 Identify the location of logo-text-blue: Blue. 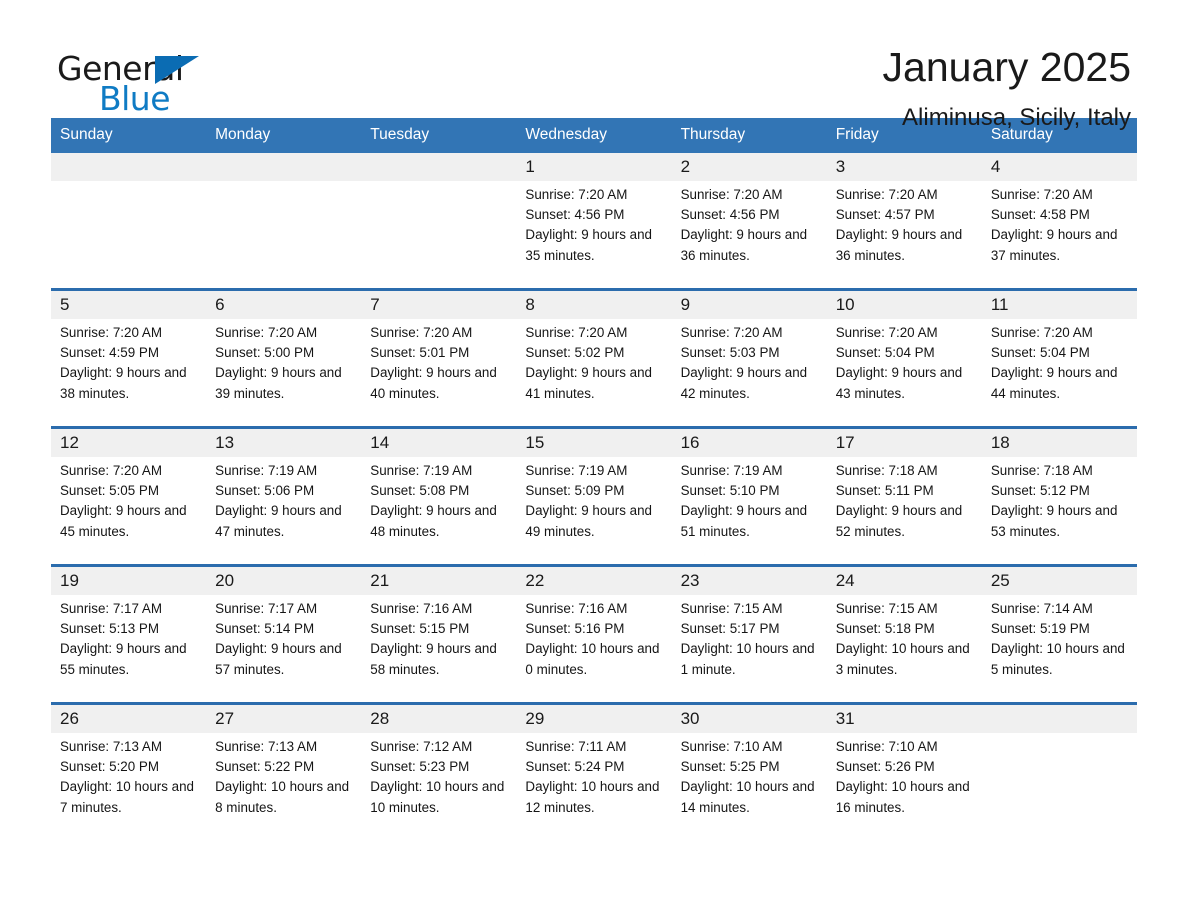
(135, 98).